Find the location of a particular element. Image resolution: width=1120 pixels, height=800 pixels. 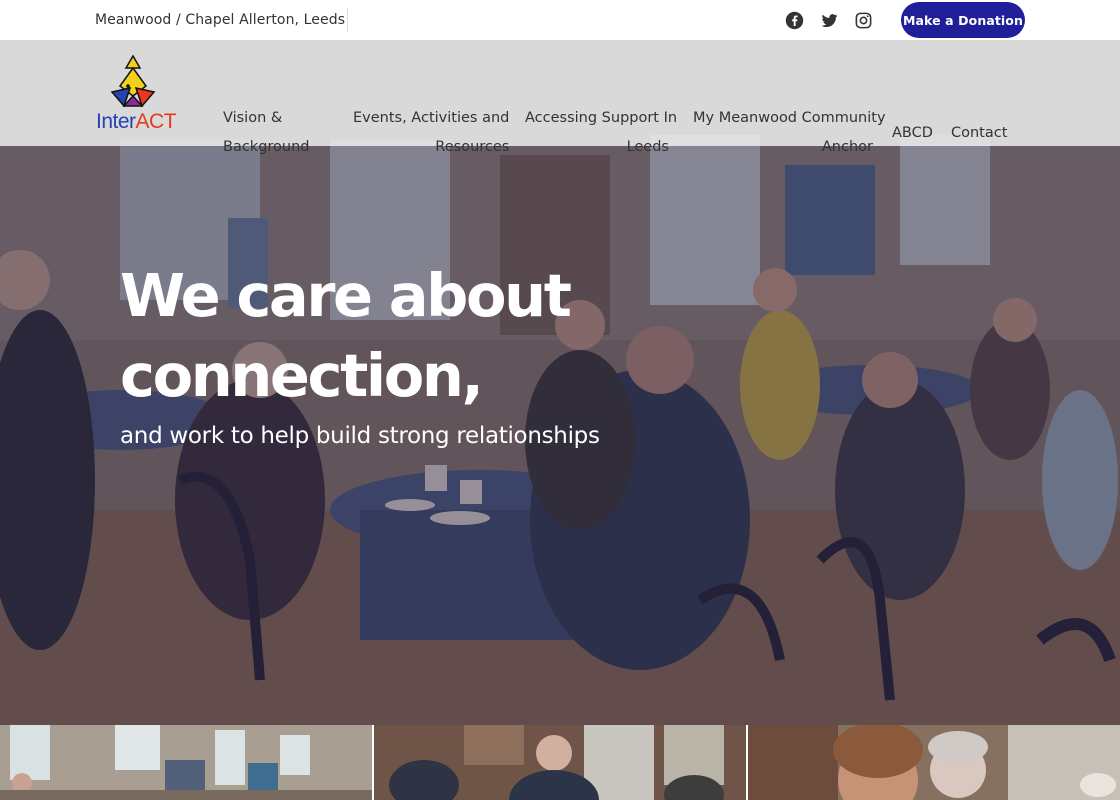

nav-label-line: Resources is located at coordinates (472, 147).